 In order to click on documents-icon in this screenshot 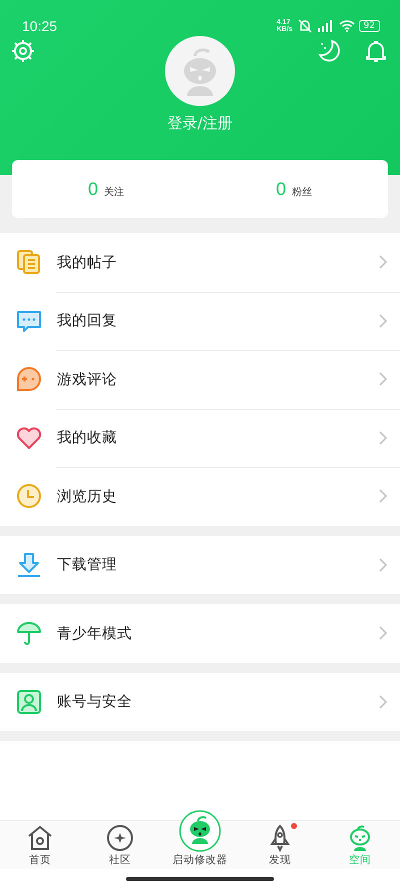, I will do `click(29, 262)`.